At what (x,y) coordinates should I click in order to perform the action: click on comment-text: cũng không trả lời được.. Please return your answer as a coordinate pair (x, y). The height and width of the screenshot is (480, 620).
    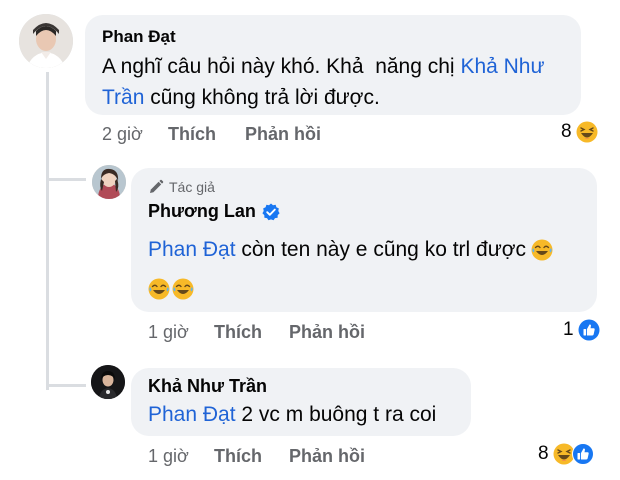
    Looking at the image, I should click on (262, 97).